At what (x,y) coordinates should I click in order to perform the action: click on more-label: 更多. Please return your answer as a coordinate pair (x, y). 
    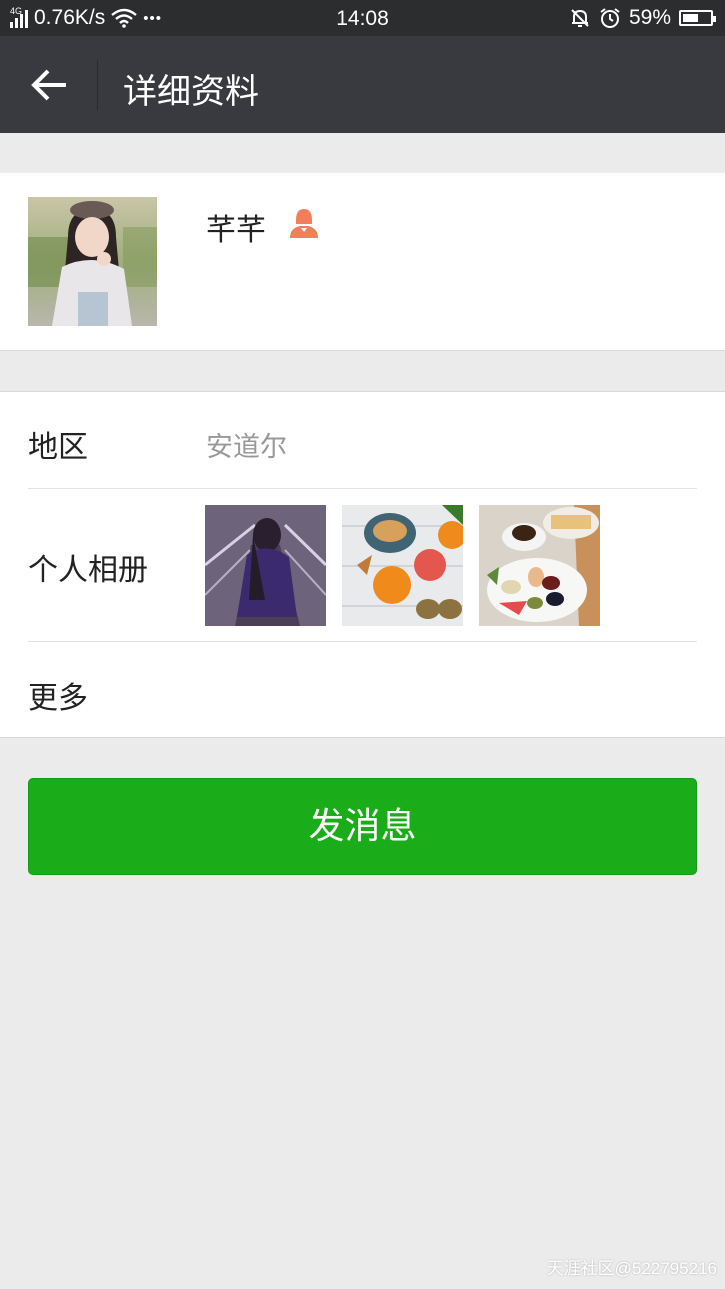
    Looking at the image, I should click on (58, 698).